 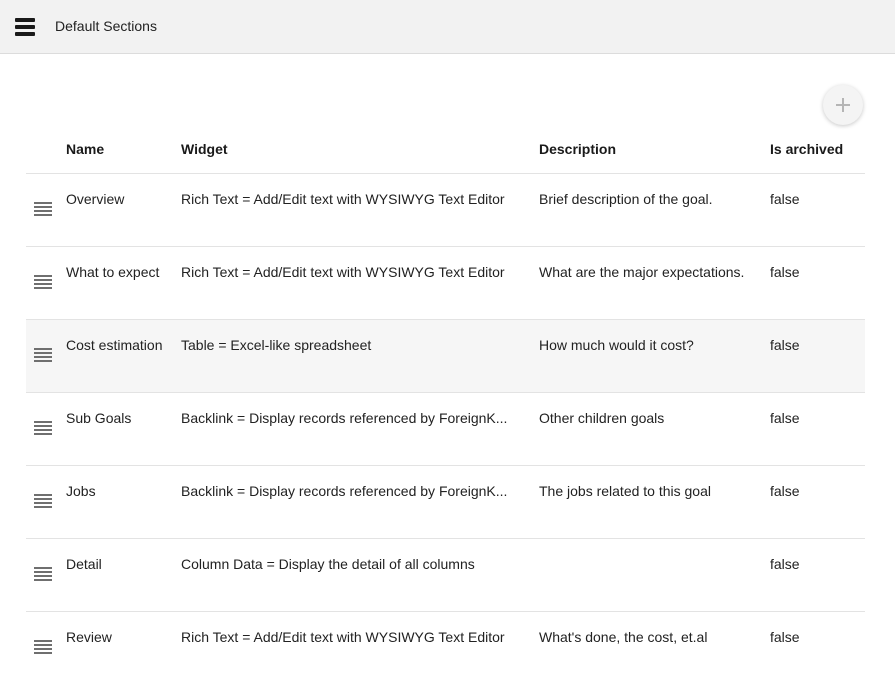 What do you see at coordinates (276, 345) in the screenshot?
I see `cell-widget: Table = Excel-like spreadsheet` at bounding box center [276, 345].